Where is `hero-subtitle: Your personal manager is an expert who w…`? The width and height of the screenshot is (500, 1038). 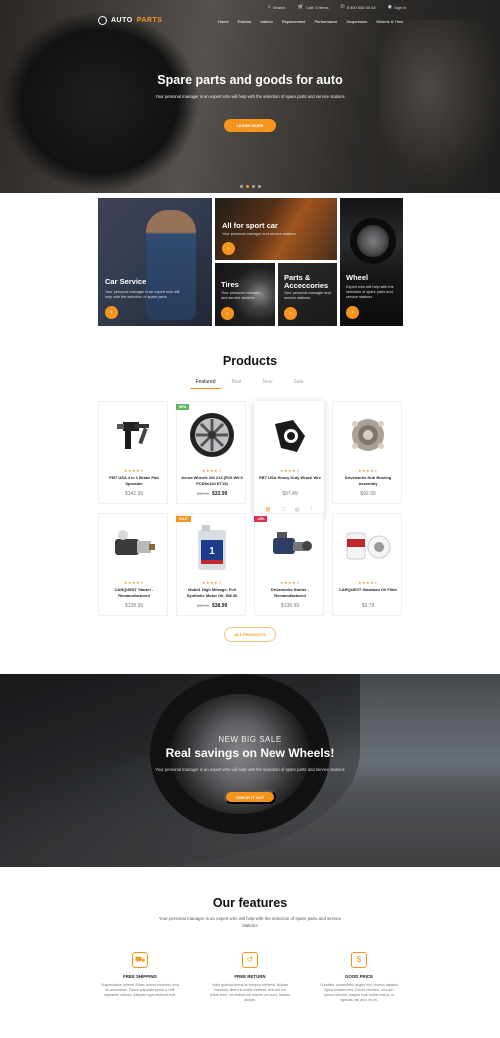 hero-subtitle: Your personal manager is an expert who w… is located at coordinates (250, 96).